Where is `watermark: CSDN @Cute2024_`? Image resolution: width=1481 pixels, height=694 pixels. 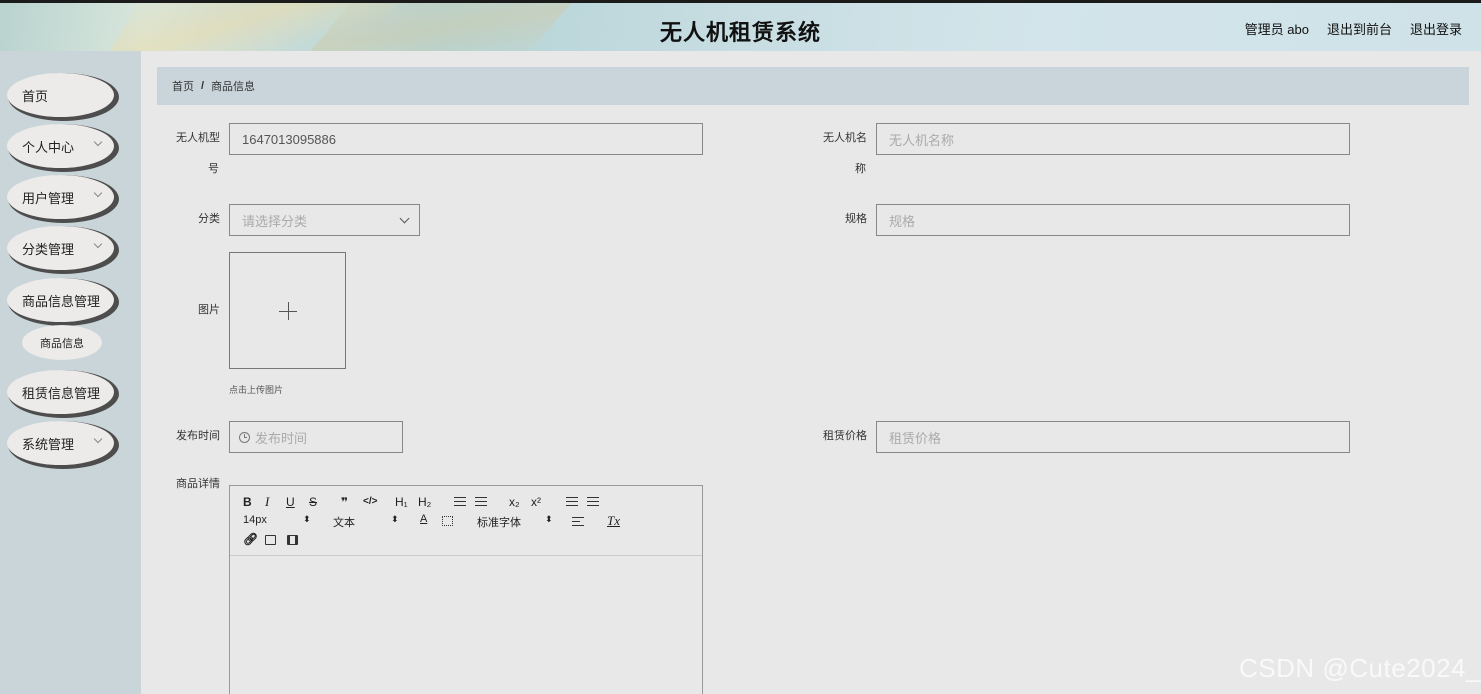
watermark: CSDN @Cute2024_ is located at coordinates (1359, 668).